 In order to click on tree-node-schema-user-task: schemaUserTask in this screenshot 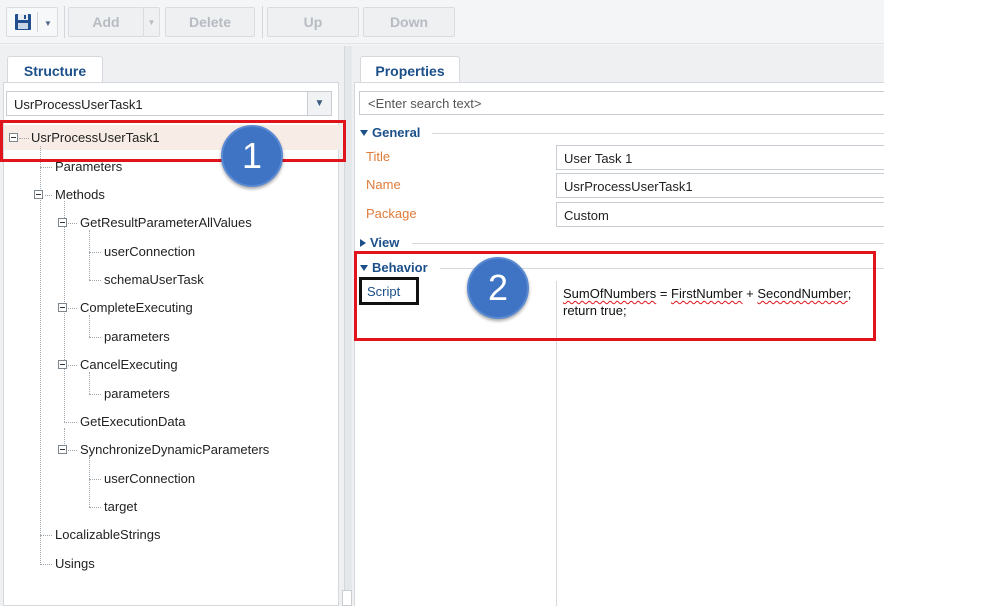, I will do `click(154, 279)`.